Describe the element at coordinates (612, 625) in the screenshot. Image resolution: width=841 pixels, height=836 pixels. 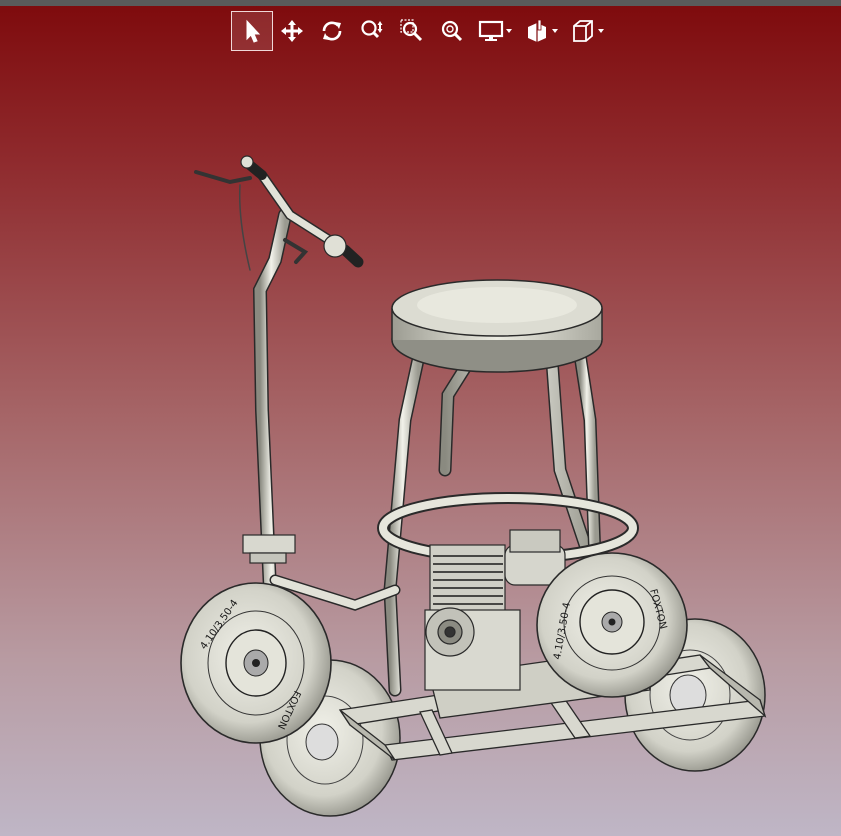
I see `front-right-wheel: FOXTON 4.10/3.50-4` at that location.